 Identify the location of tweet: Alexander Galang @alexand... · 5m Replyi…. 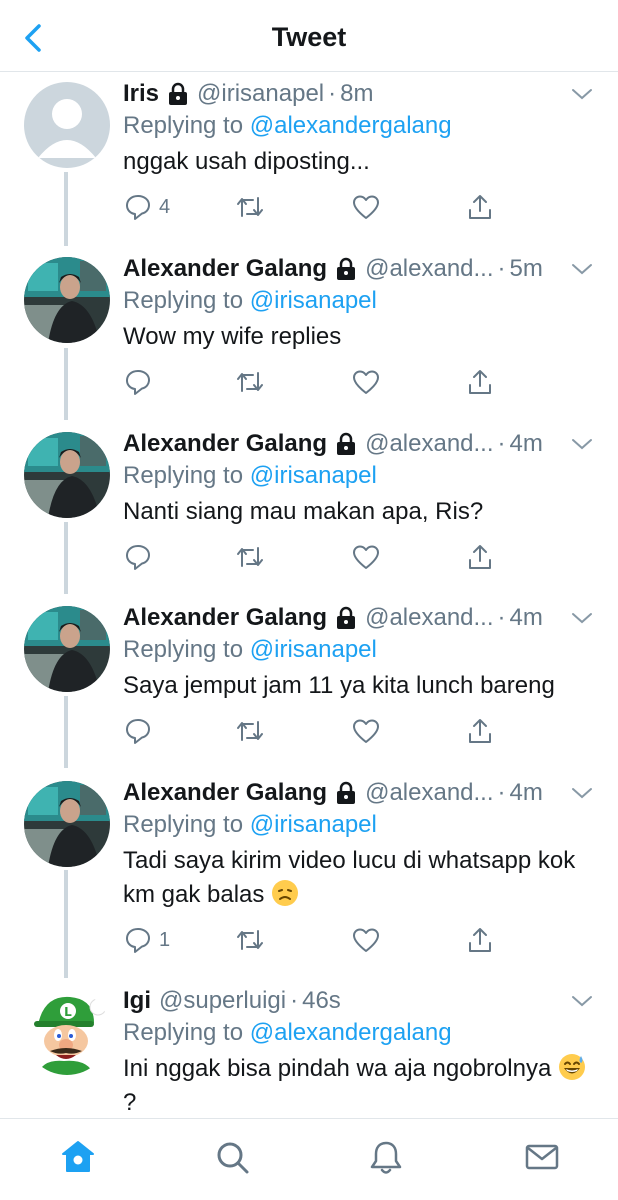
(309, 329).